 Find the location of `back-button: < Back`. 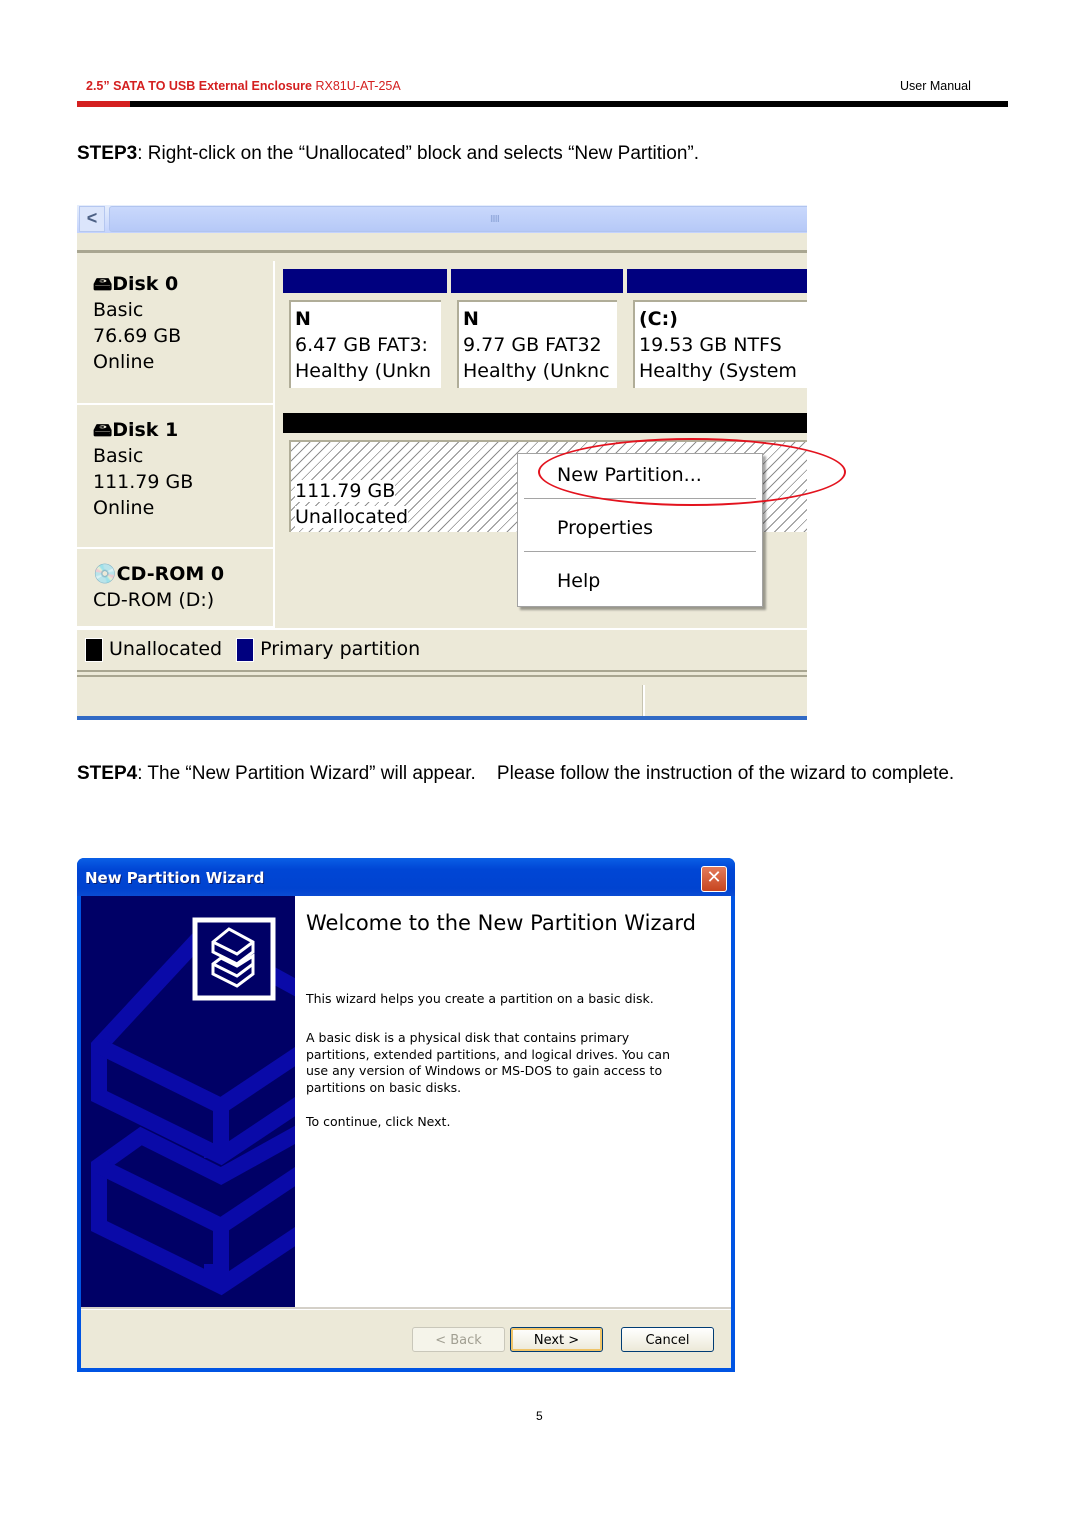

back-button: < Back is located at coordinates (458, 1339).